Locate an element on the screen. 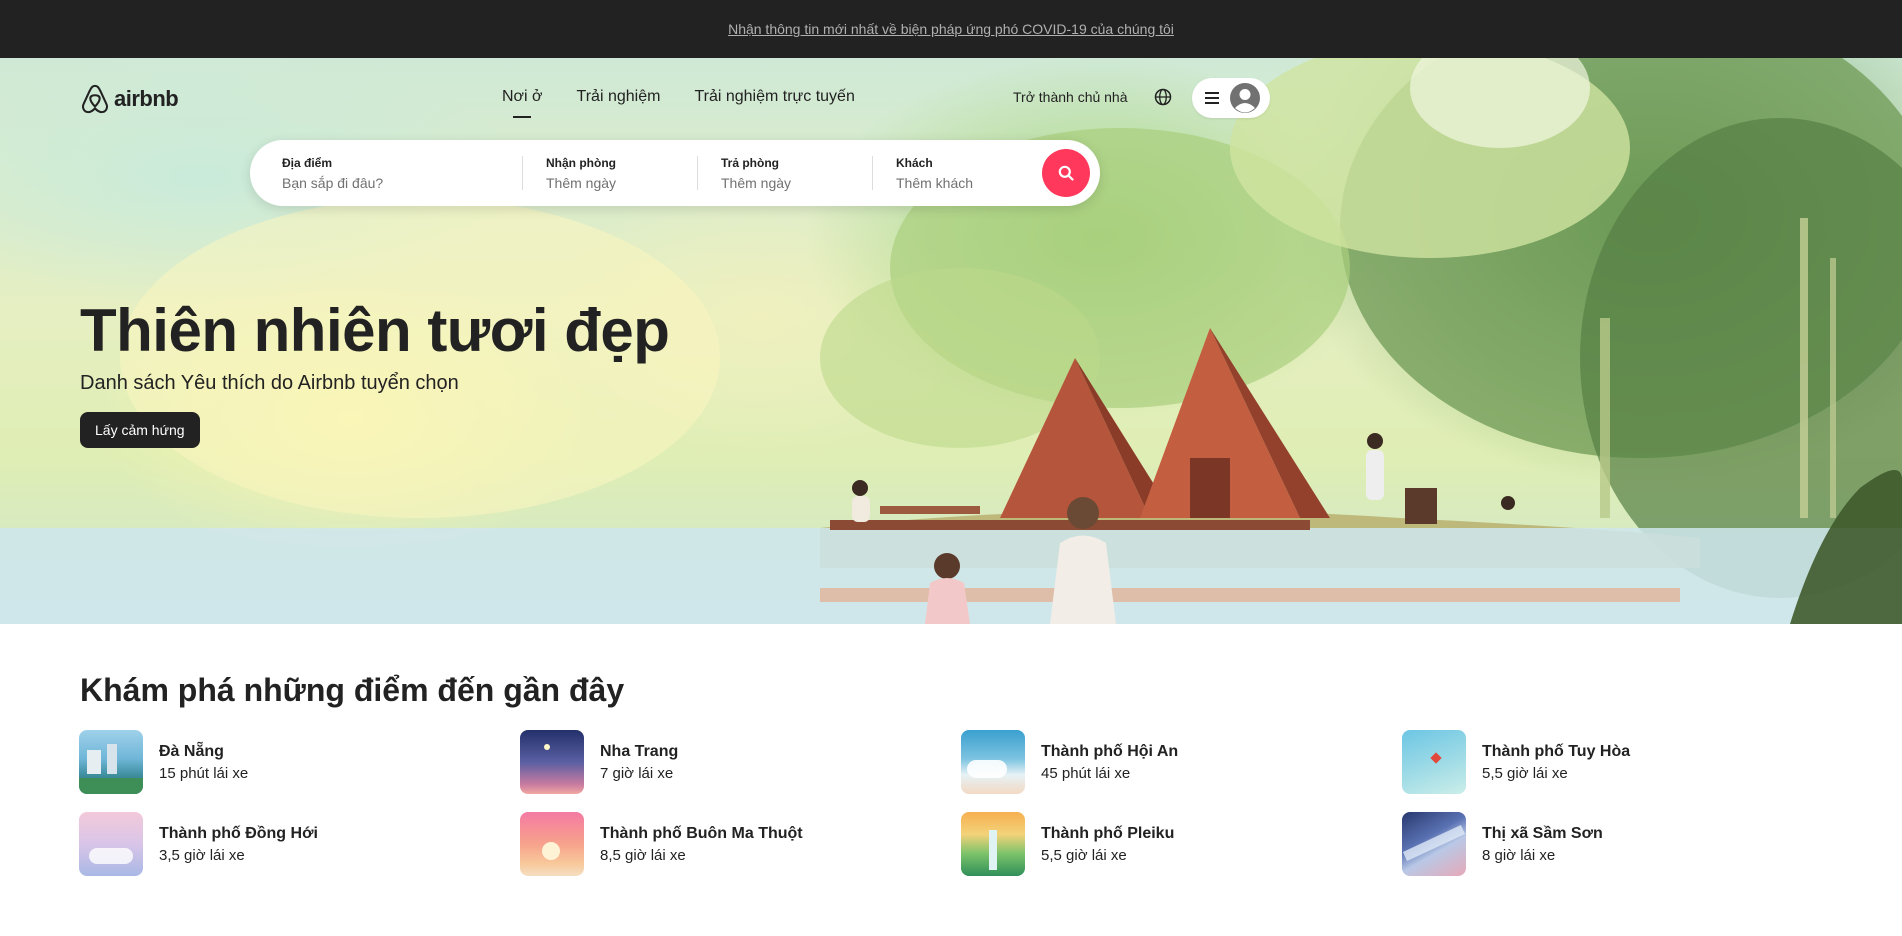 This screenshot has height=936, width=1902. destination-name: Thị xã Sầm Sơn is located at coordinates (1542, 833).